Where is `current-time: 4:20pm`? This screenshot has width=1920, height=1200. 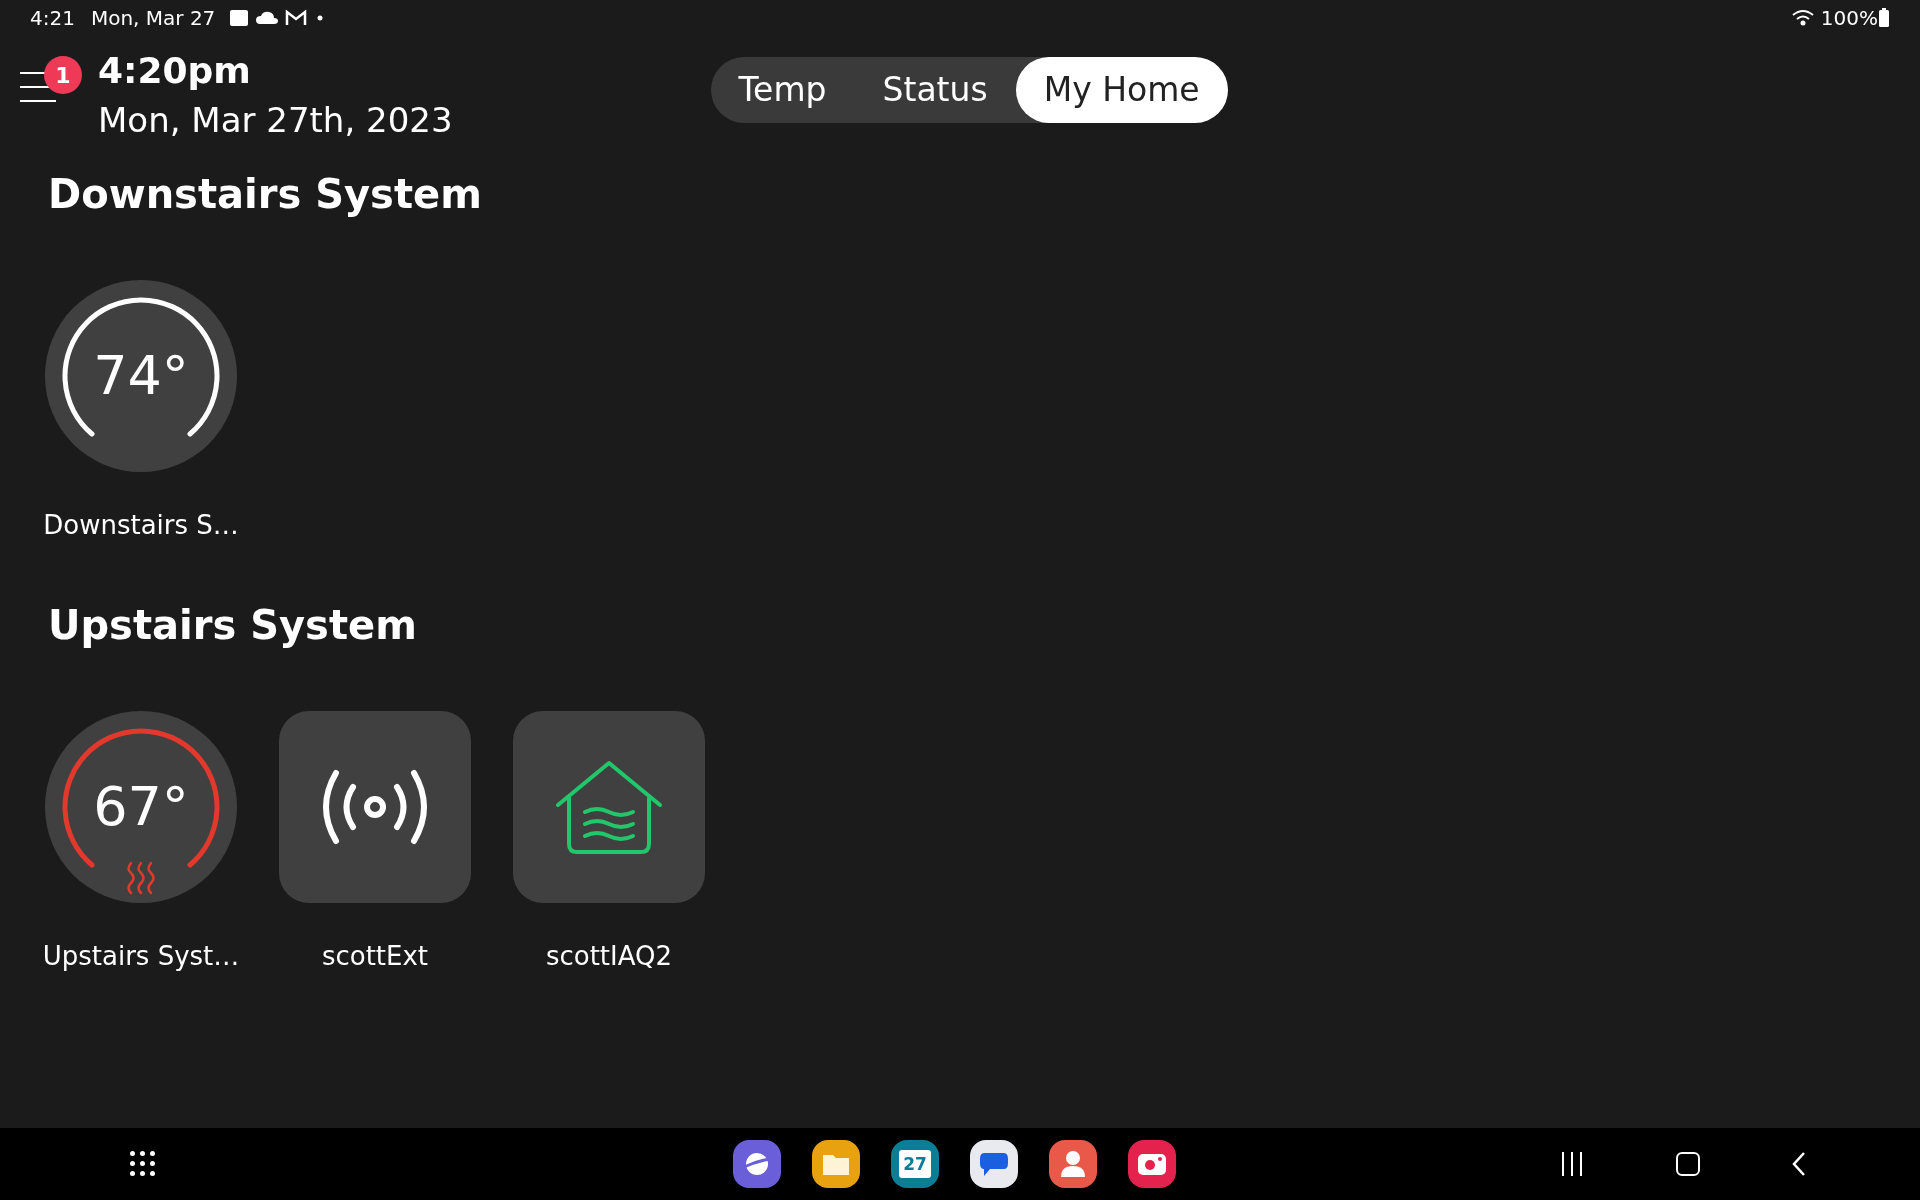 current-time: 4:20pm is located at coordinates (175, 71).